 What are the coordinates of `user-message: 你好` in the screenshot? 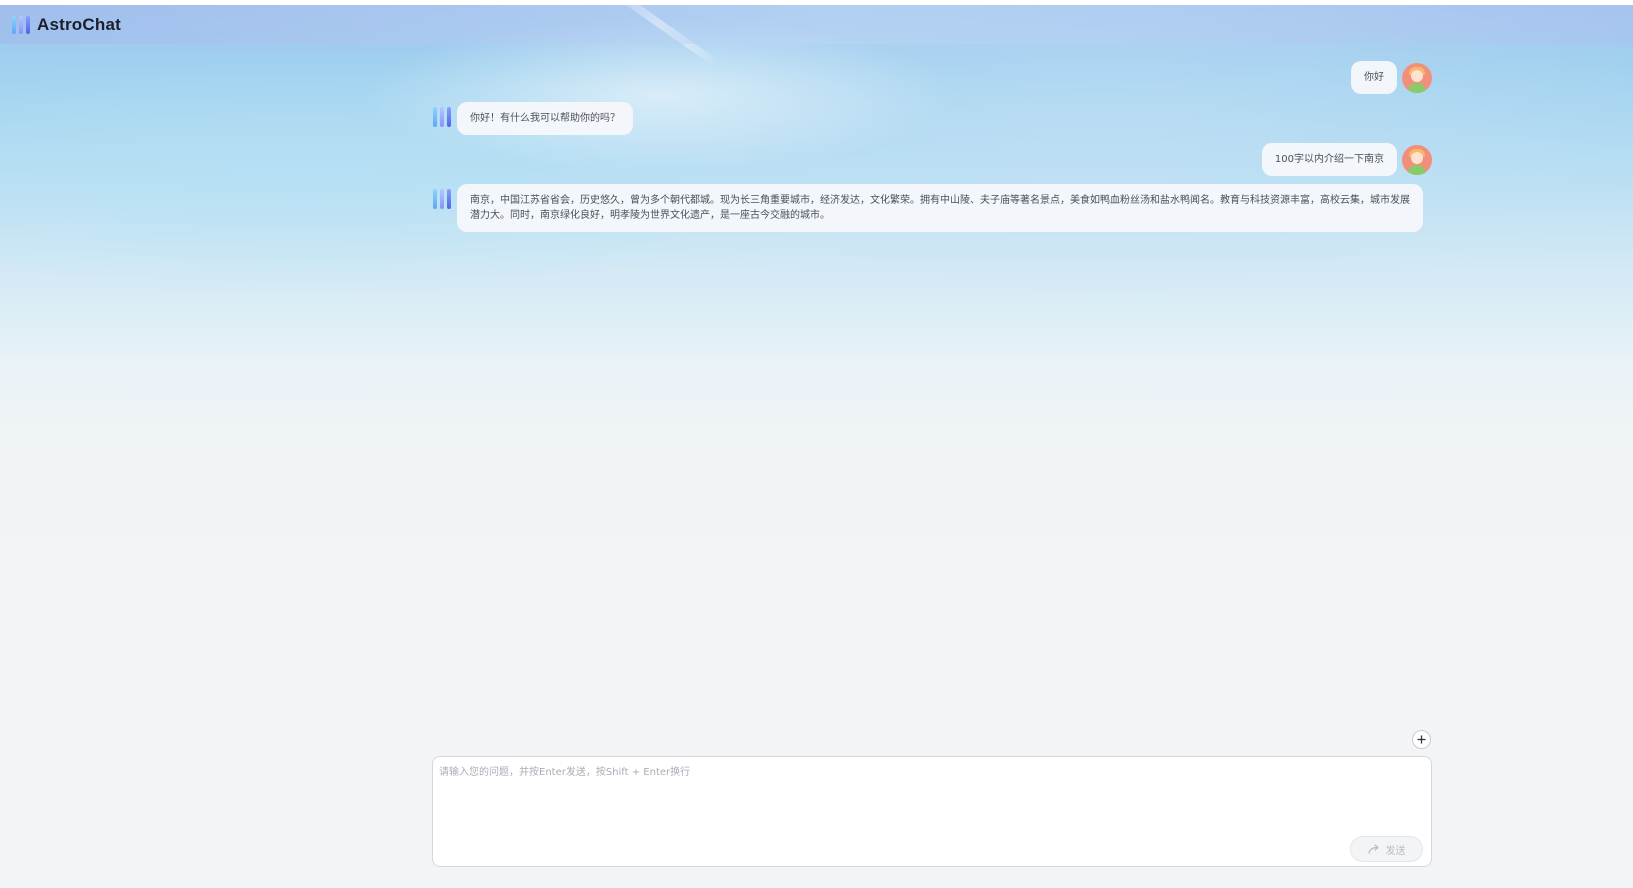 It's located at (1391, 77).